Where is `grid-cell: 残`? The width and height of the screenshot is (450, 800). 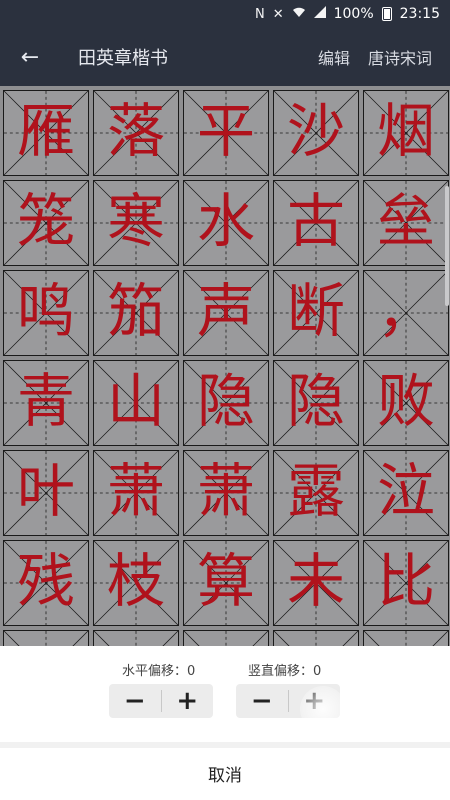
grid-cell: 残 is located at coordinates (46, 583).